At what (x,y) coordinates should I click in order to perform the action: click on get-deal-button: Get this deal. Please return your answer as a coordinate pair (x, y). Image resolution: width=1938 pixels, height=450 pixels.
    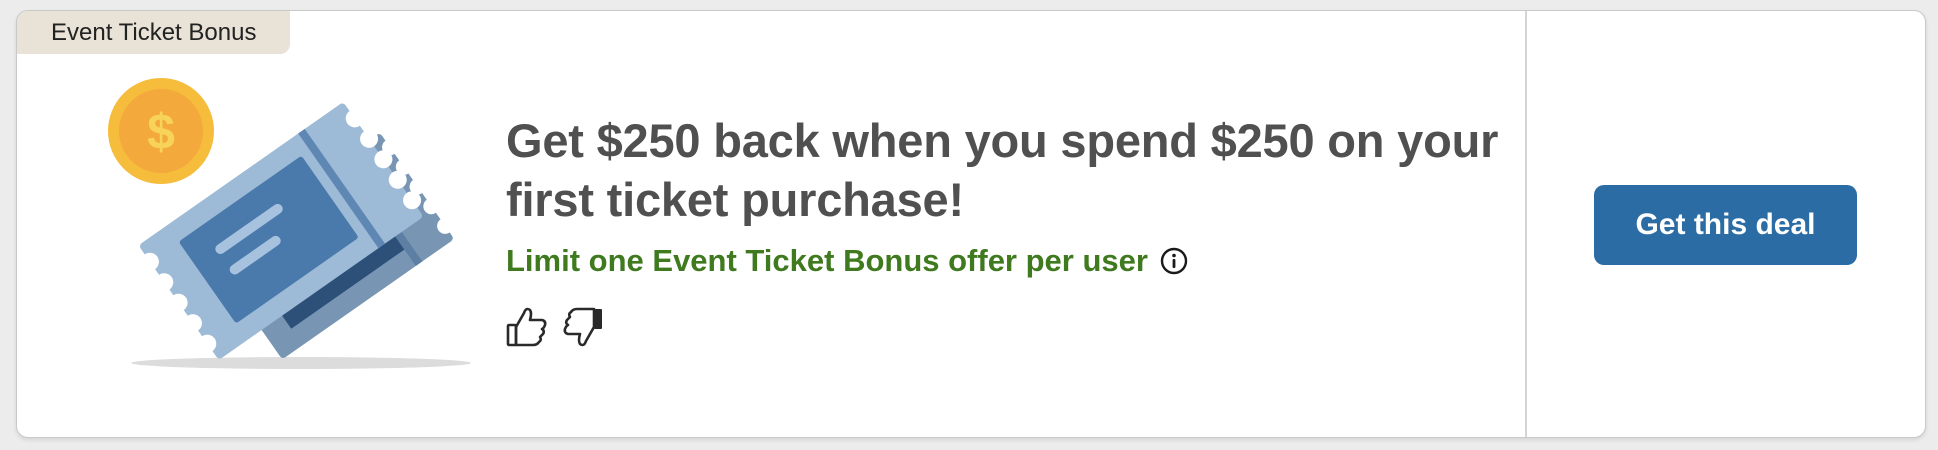
    Looking at the image, I should click on (1725, 225).